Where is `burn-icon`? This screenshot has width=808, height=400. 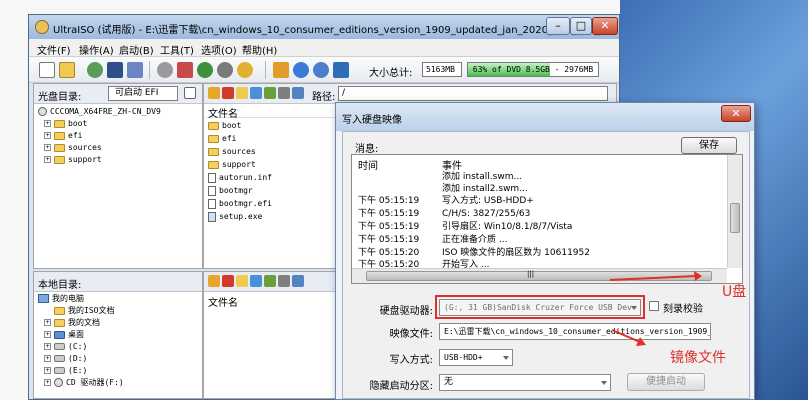
burn-icon is located at coordinates (185, 70).